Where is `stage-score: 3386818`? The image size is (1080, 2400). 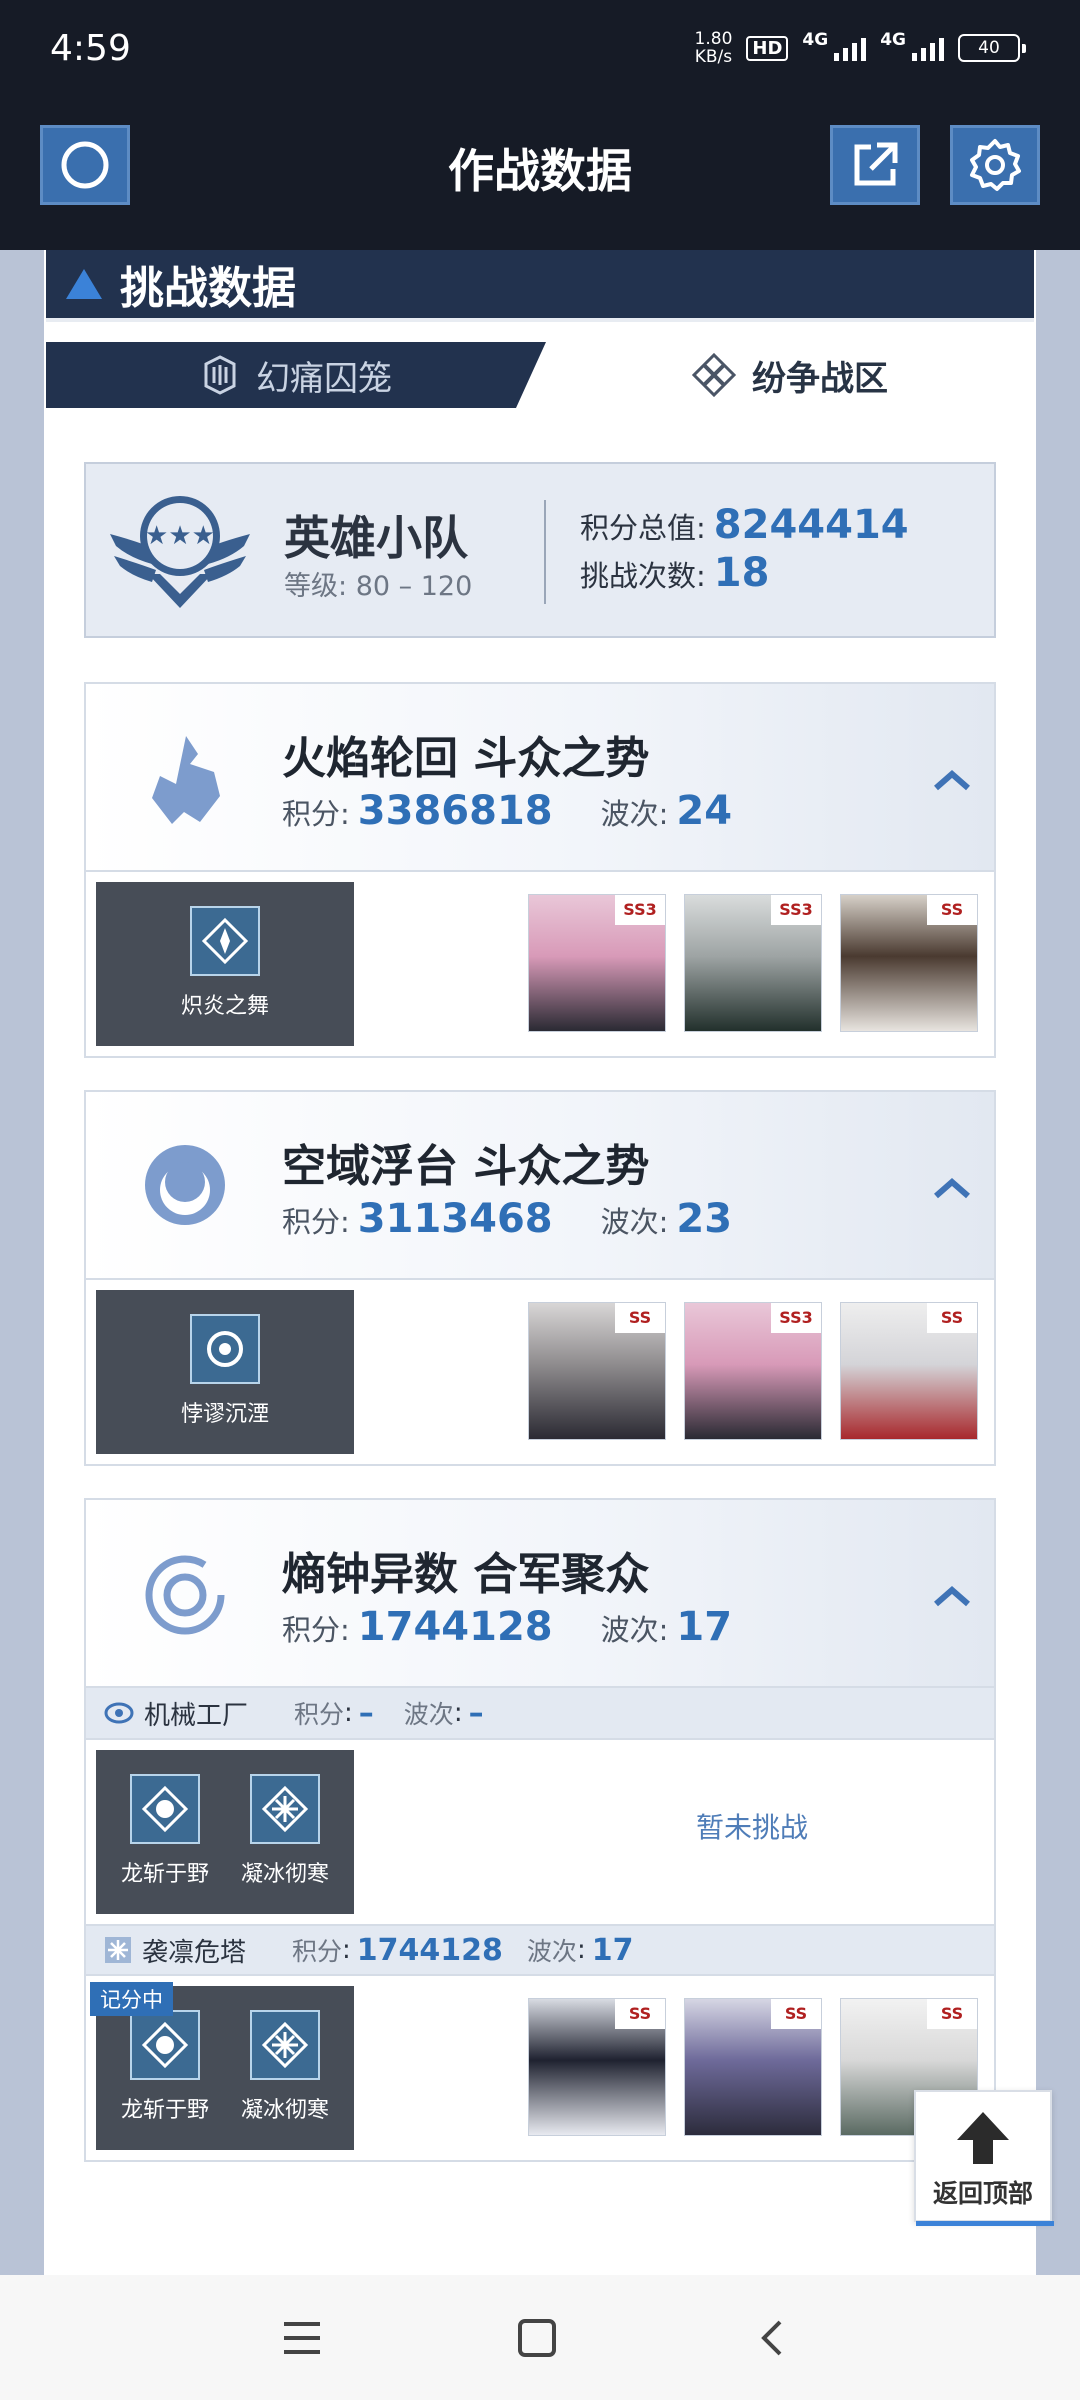
stage-score: 3386818 is located at coordinates (455, 811).